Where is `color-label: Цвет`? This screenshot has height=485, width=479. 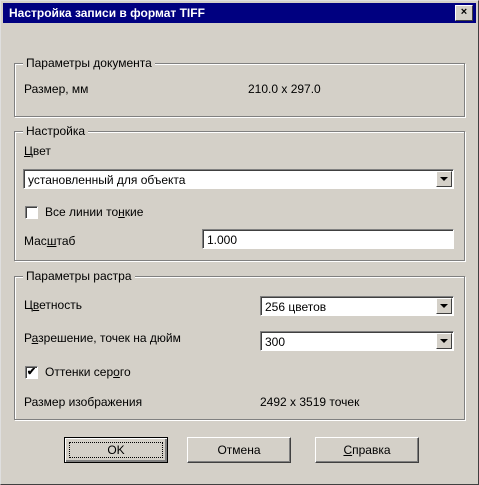 color-label: Цвет is located at coordinates (37, 151).